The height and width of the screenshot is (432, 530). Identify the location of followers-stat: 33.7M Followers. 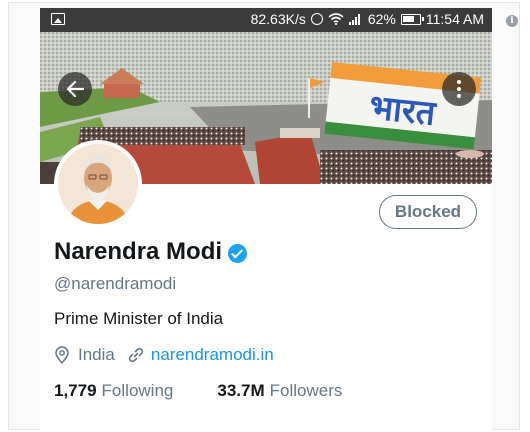
(279, 391).